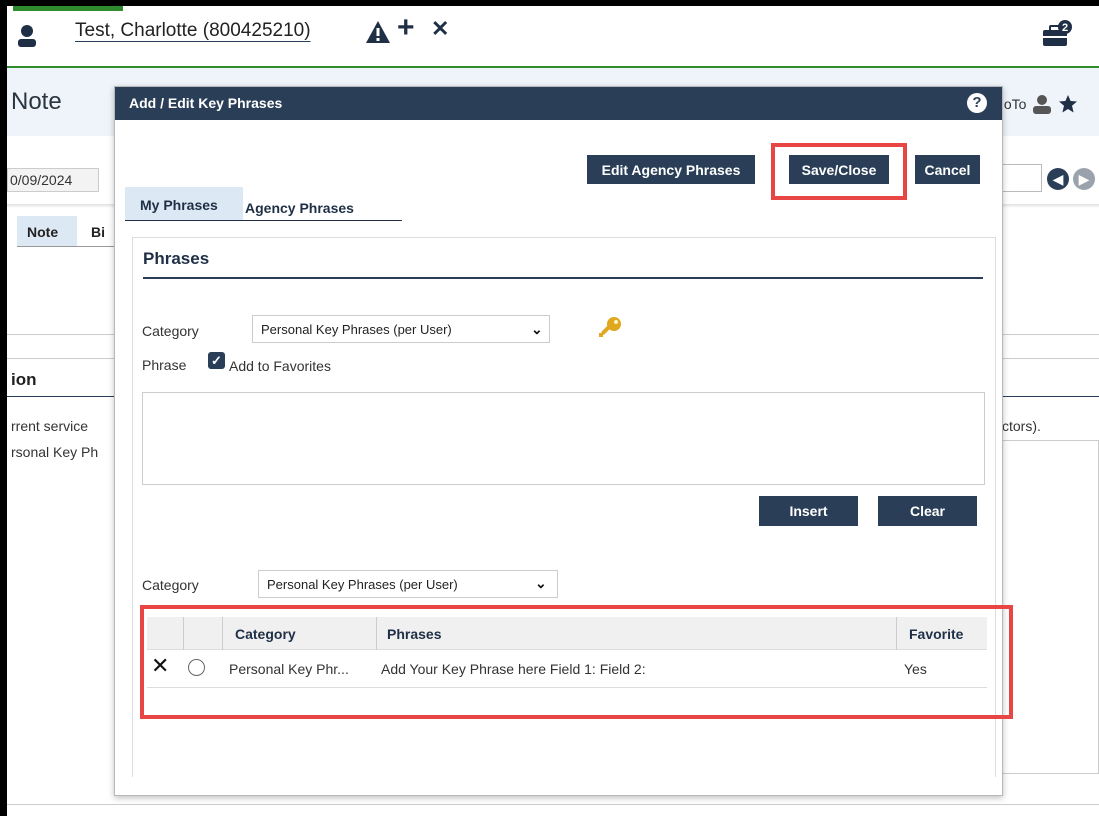  What do you see at coordinates (170, 585) in the screenshot?
I see `filter-category-label: Category` at bounding box center [170, 585].